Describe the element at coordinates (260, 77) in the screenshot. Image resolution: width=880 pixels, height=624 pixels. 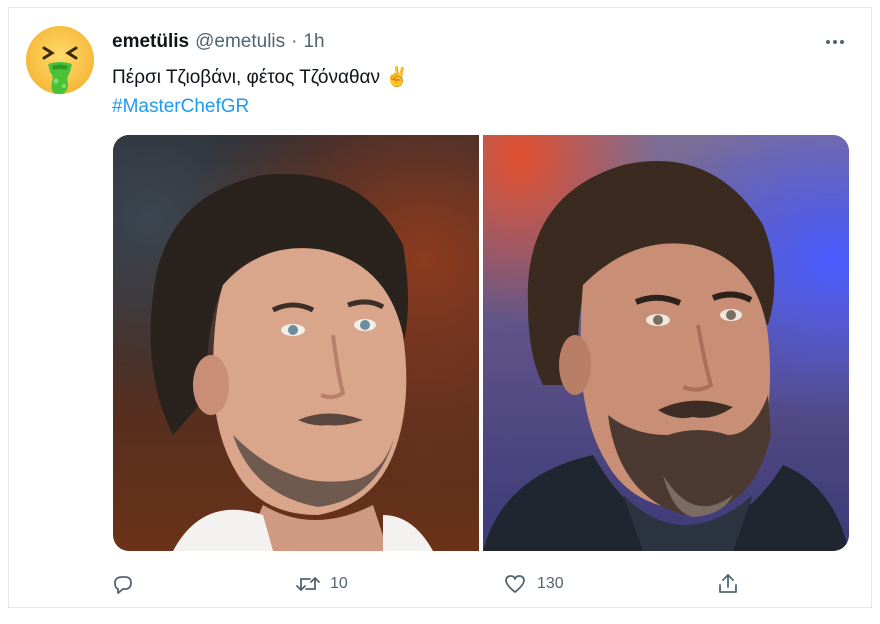
I see `tweet-text: Πέρσι Τζιοβάνι, φέτος Τζόναθαν ✌️` at that location.